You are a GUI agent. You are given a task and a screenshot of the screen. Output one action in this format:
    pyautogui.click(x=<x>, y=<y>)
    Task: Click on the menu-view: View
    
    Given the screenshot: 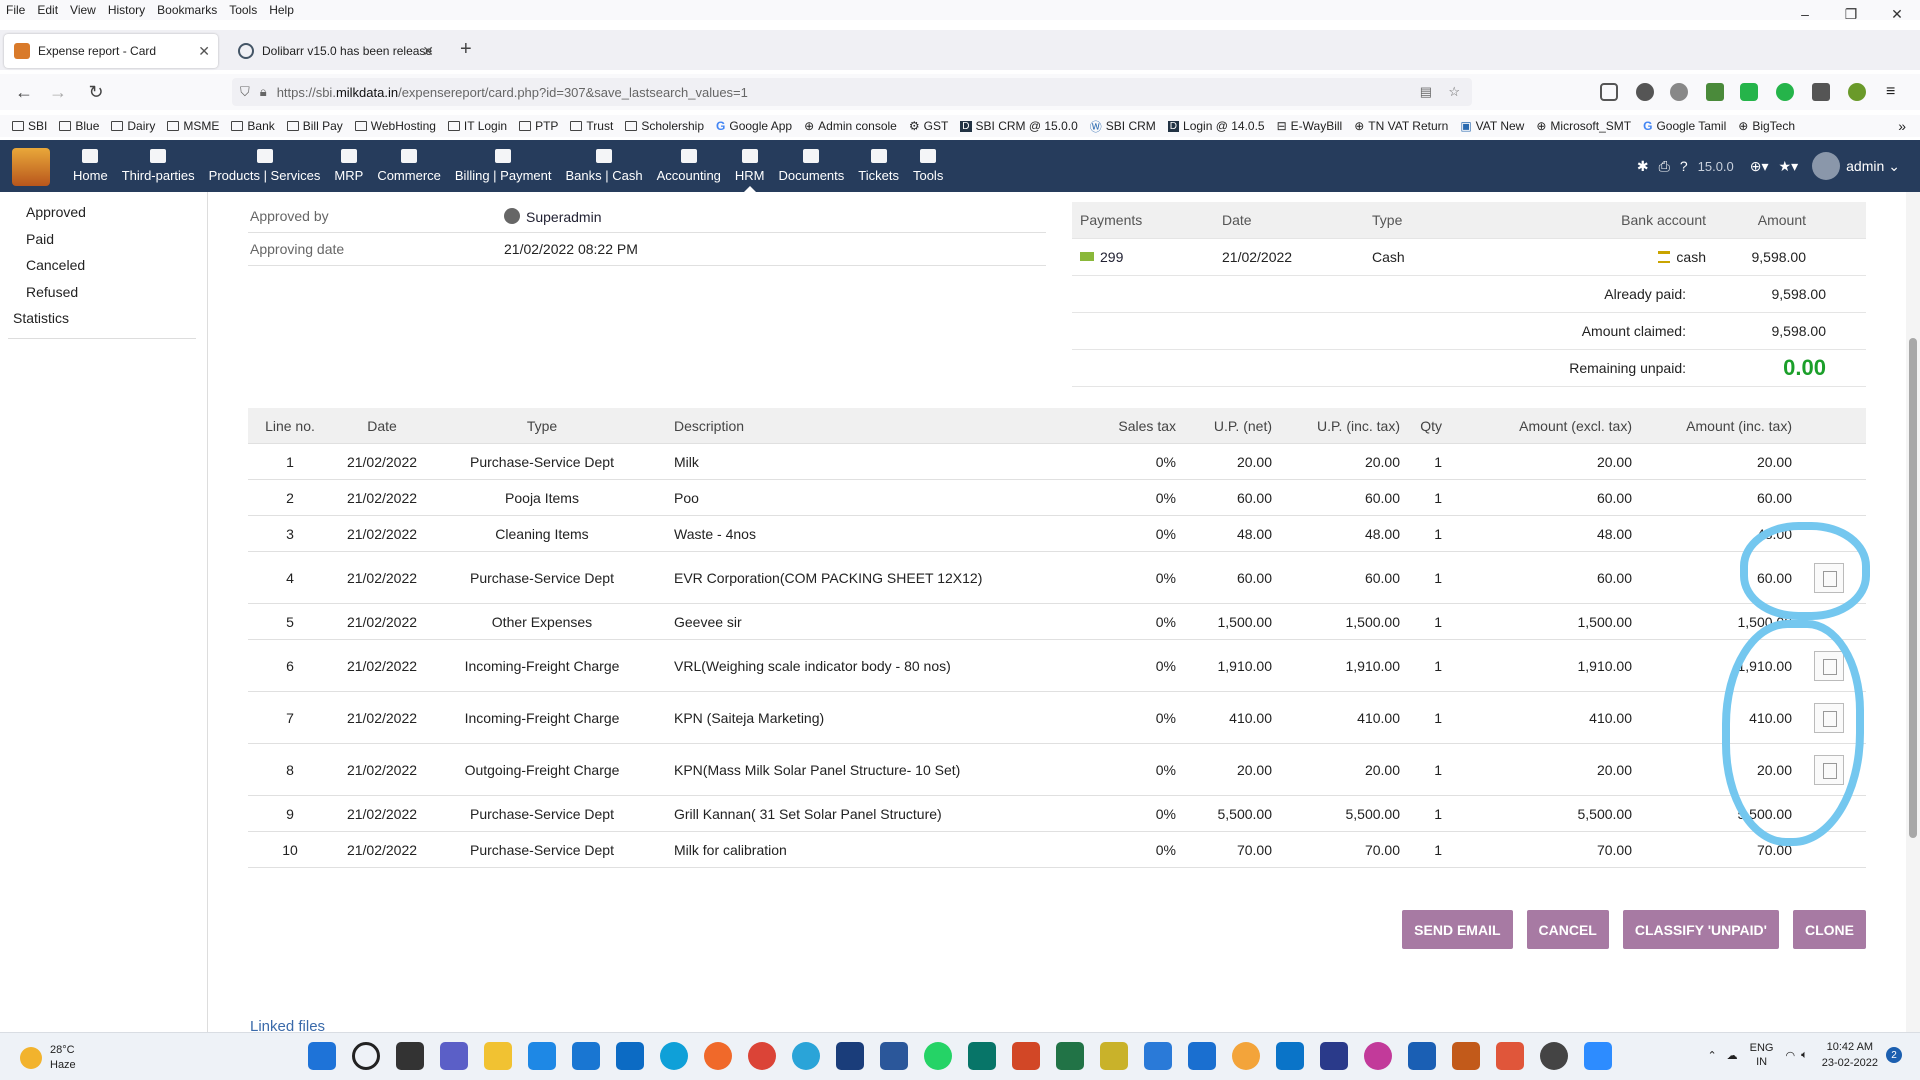 What is the action you would take?
    pyautogui.click(x=83, y=10)
    